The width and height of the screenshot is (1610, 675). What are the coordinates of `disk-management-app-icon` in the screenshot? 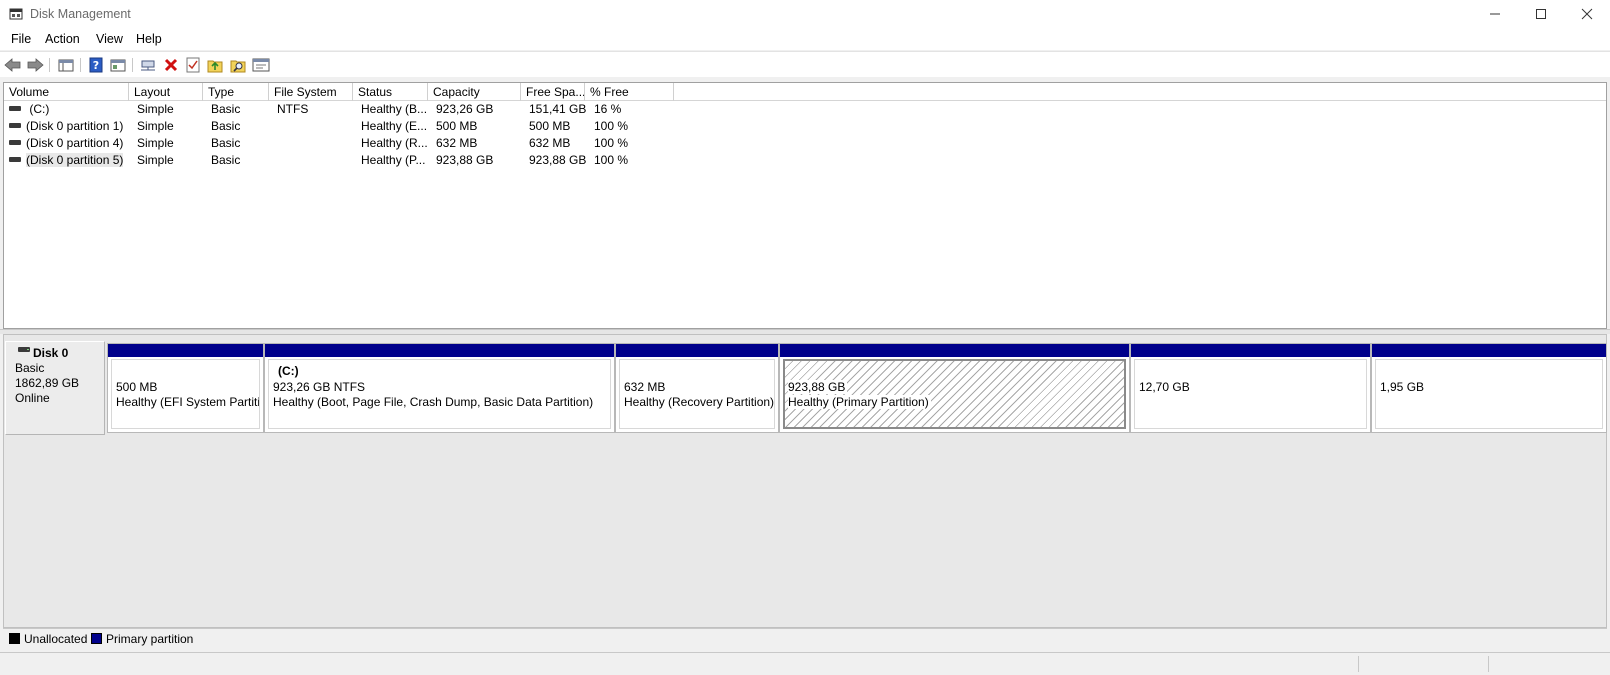 It's located at (16, 14).